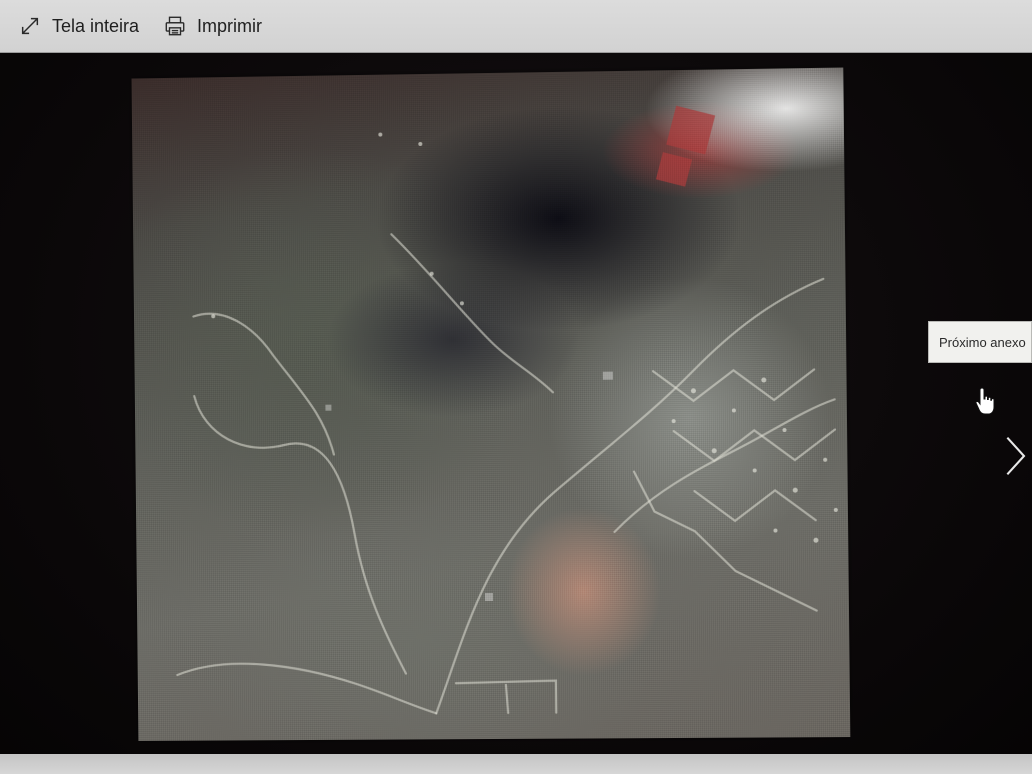 Image resolution: width=1032 pixels, height=774 pixels. Describe the element at coordinates (516, 26) in the screenshot. I see `viewer-toolbar: Tela inteira Imprimir` at that location.